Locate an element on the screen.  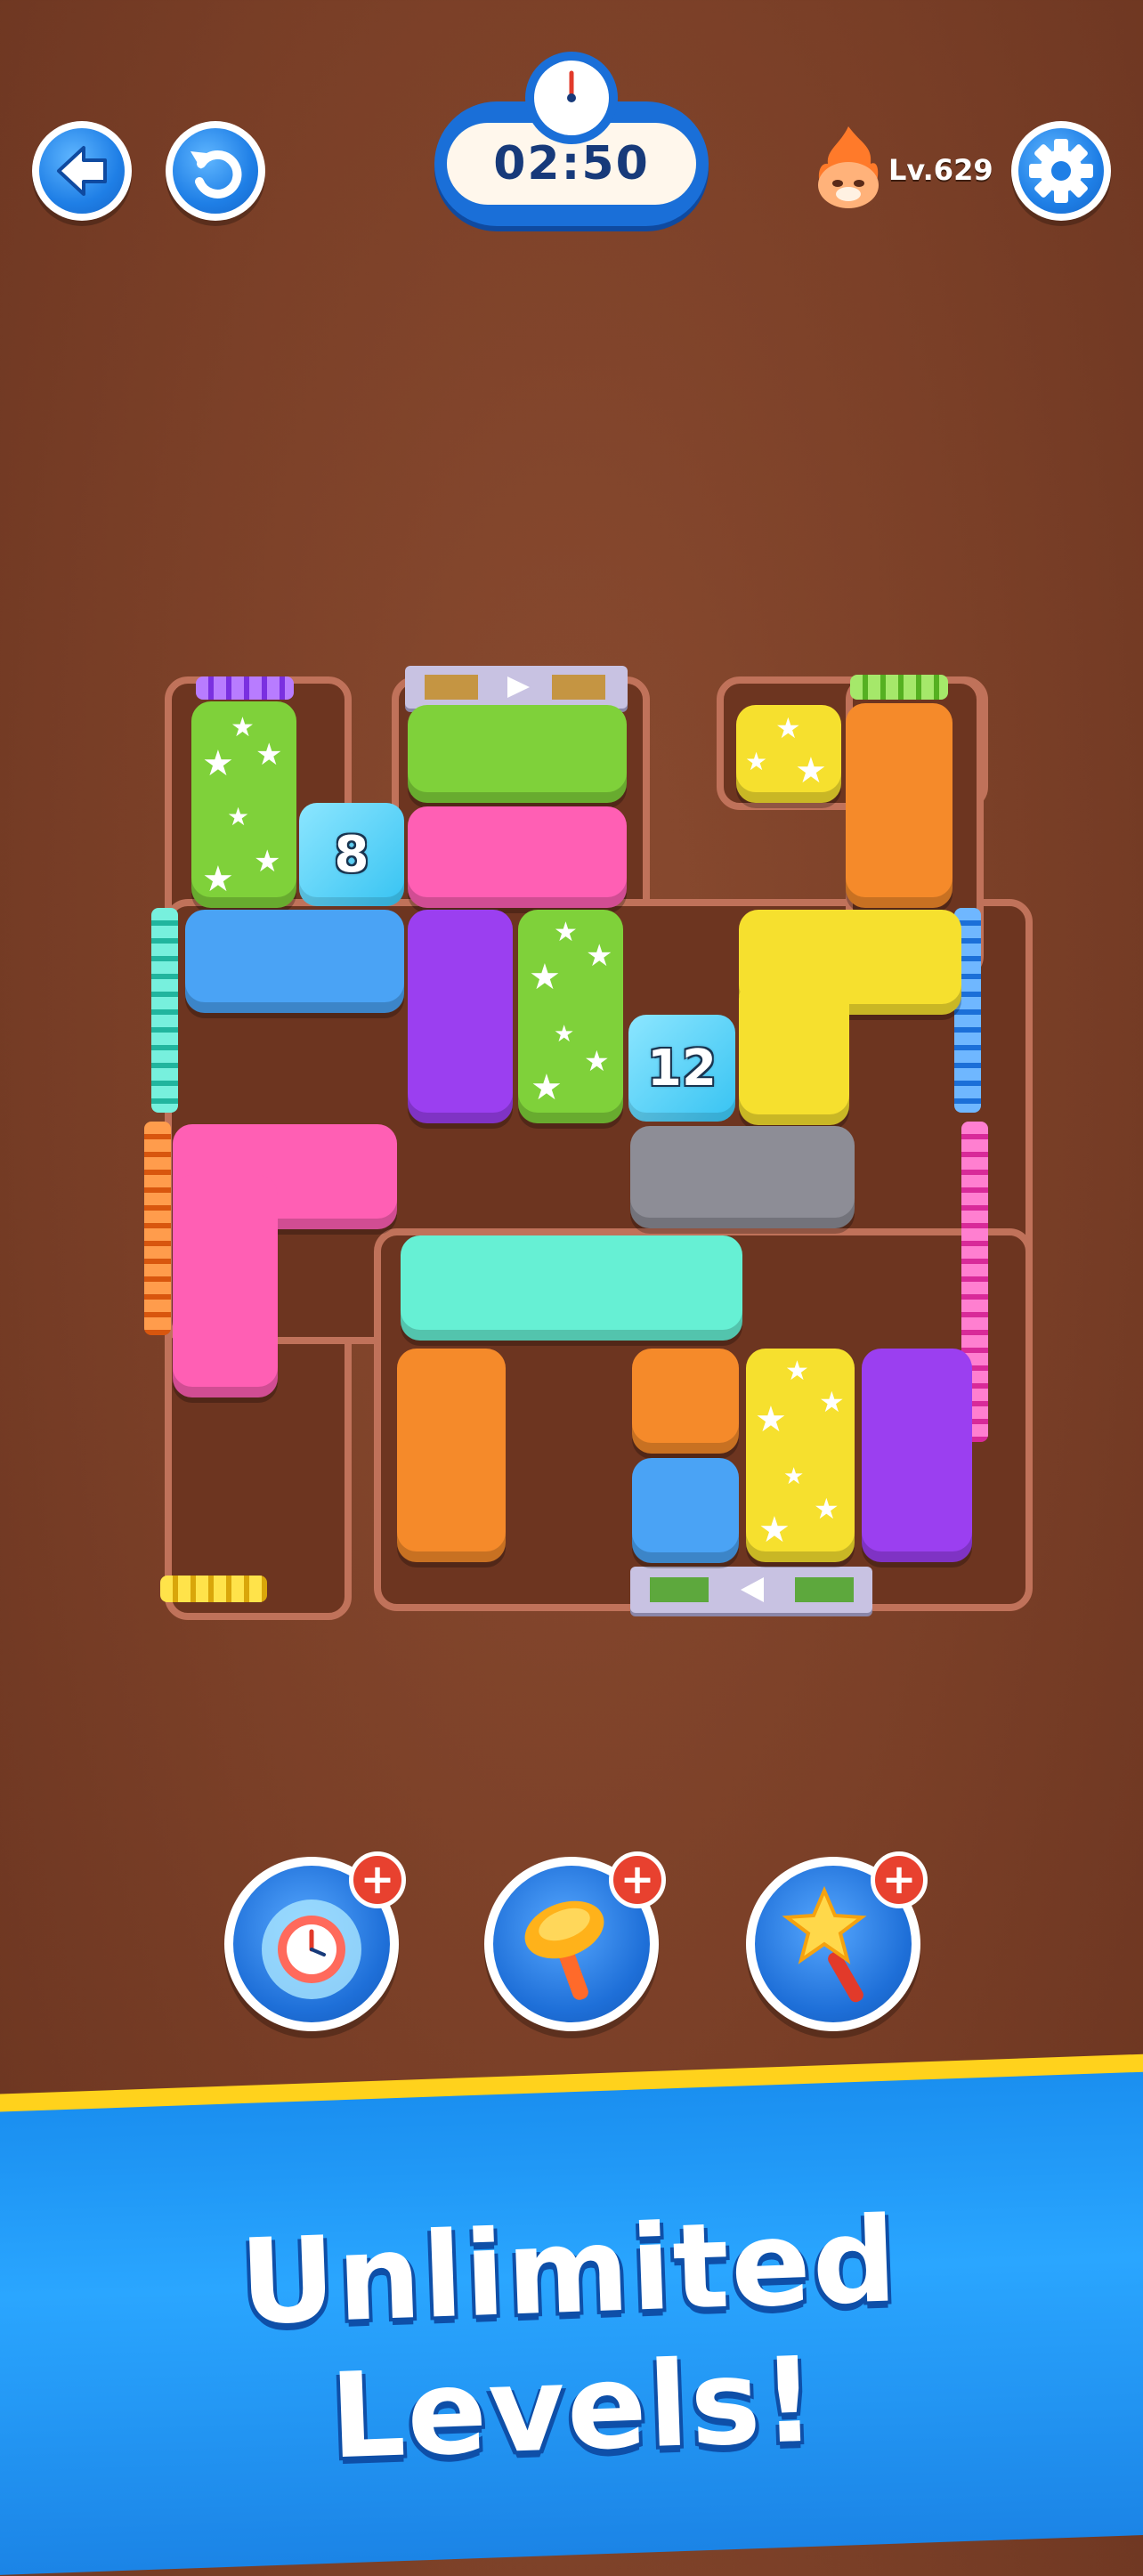
fire-cat-icon is located at coordinates (848, 167).